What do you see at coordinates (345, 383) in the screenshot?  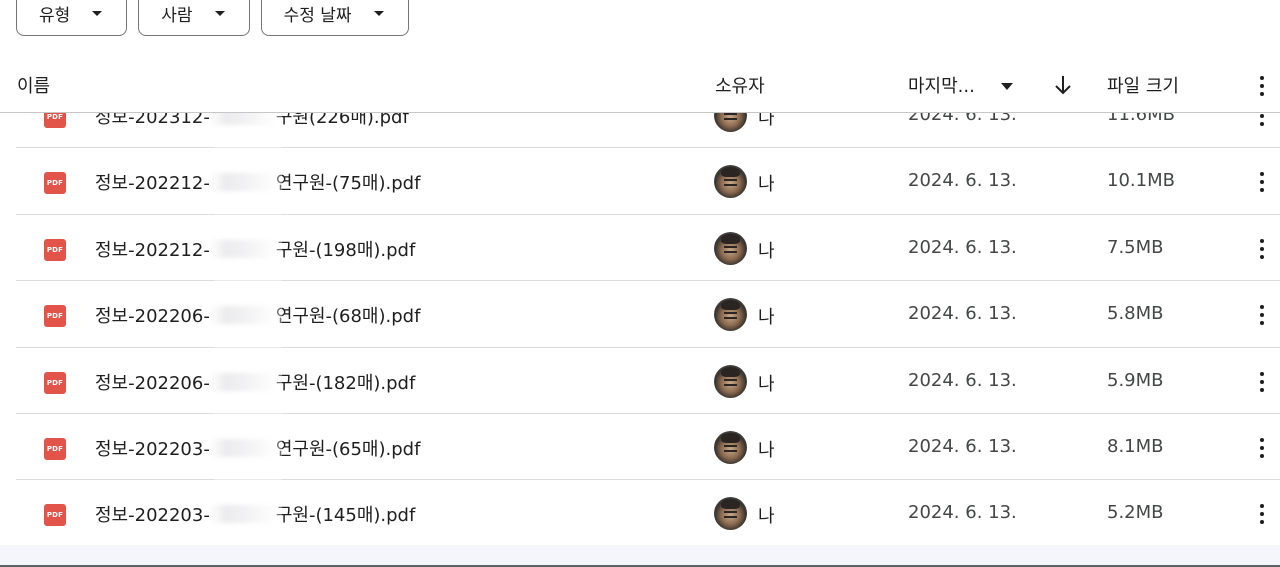 I see `file-name-suffix: 구원-(182매).pdf` at bounding box center [345, 383].